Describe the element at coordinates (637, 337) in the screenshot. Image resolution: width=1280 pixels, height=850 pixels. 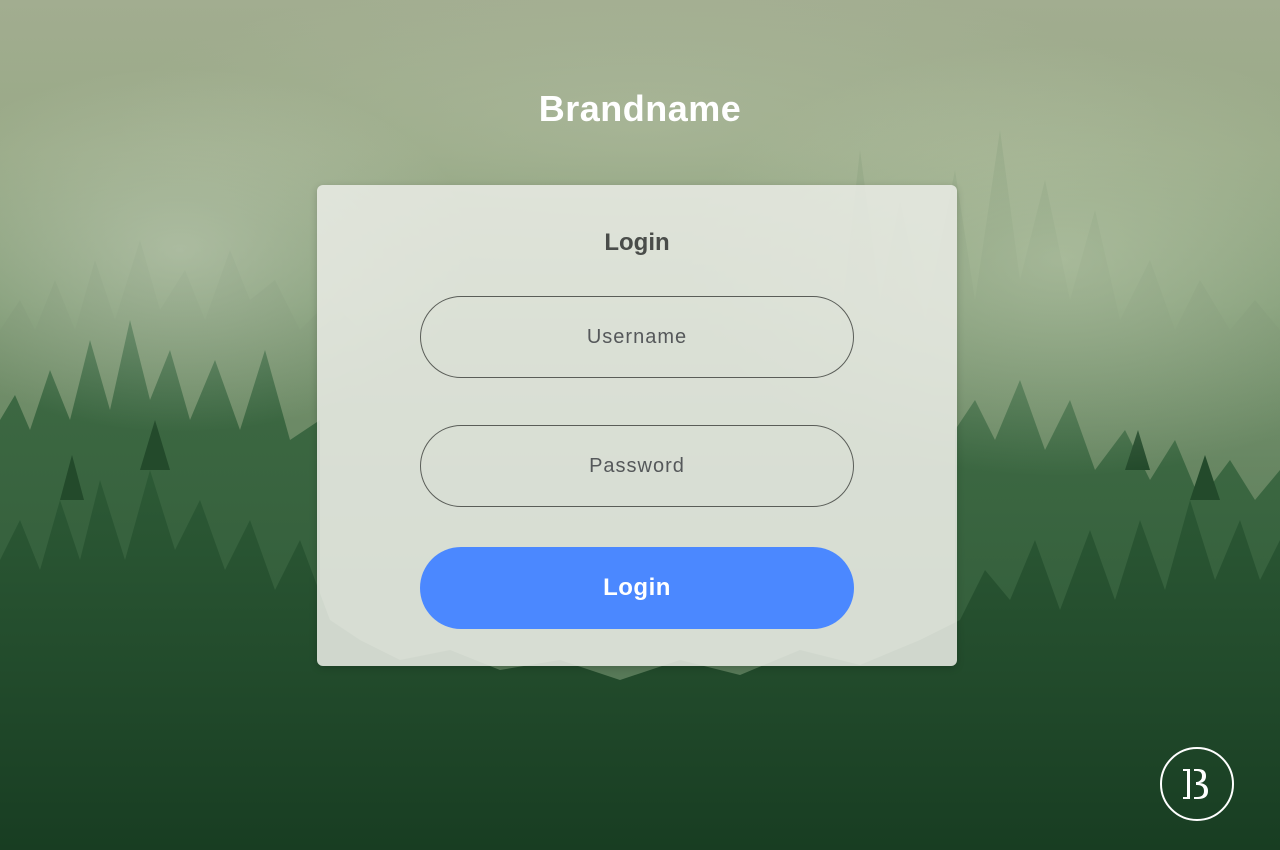
I see `username-input` at that location.